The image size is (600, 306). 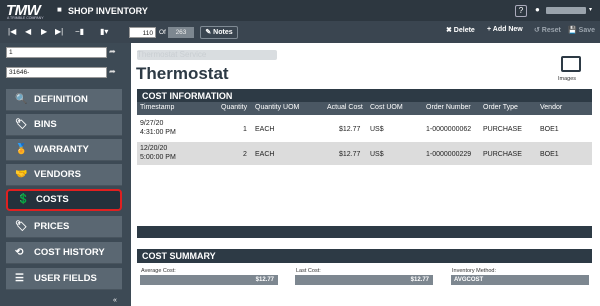 I want to click on prev-record-icon: ◀, so click(x=28, y=31).